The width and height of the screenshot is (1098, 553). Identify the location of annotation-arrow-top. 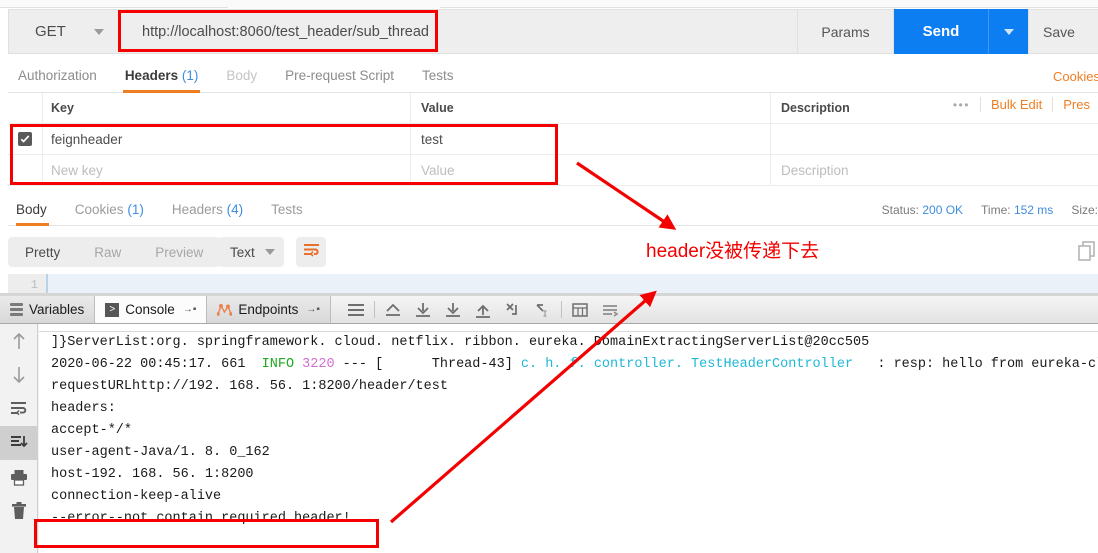
(626, 195).